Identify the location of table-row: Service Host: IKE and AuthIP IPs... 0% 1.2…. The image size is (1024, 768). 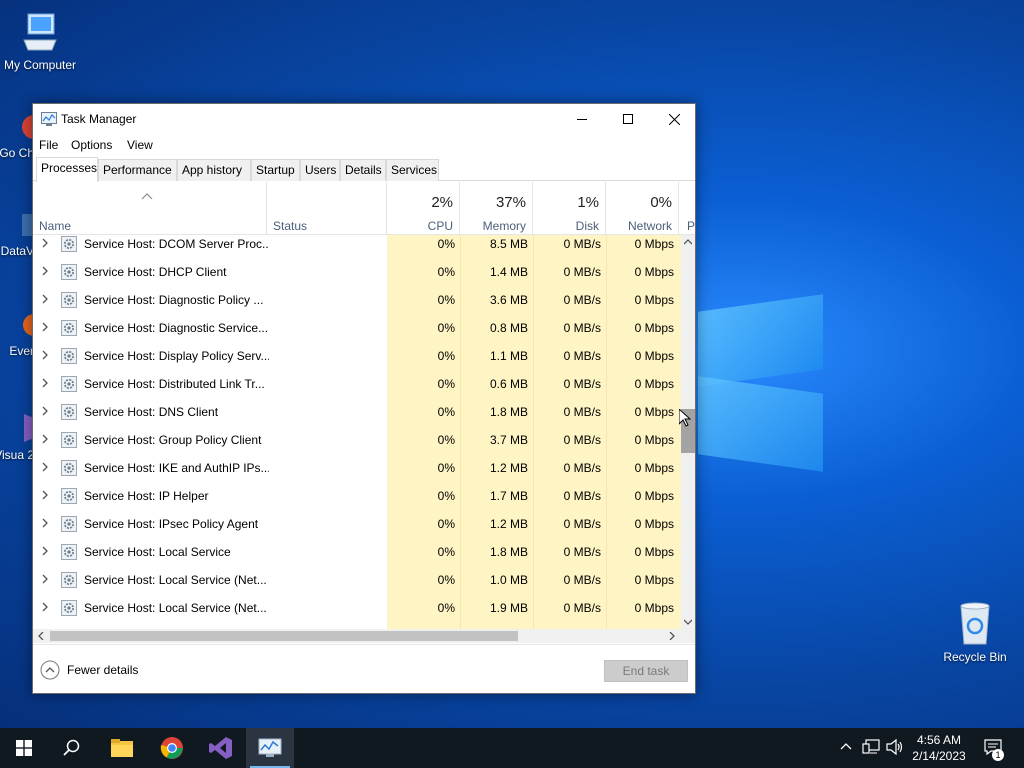
(357, 468).